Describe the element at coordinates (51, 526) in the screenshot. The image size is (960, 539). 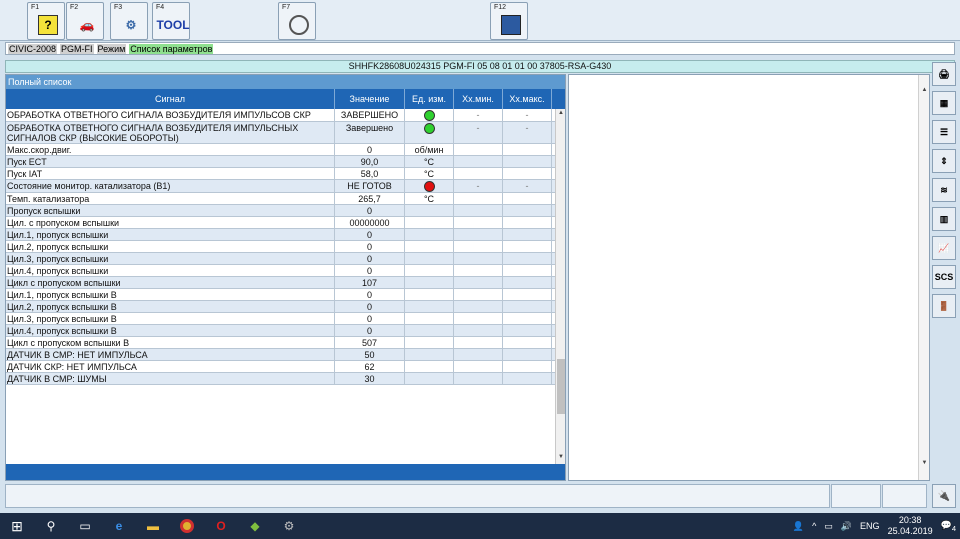
I see `search-icon: ⚲` at that location.